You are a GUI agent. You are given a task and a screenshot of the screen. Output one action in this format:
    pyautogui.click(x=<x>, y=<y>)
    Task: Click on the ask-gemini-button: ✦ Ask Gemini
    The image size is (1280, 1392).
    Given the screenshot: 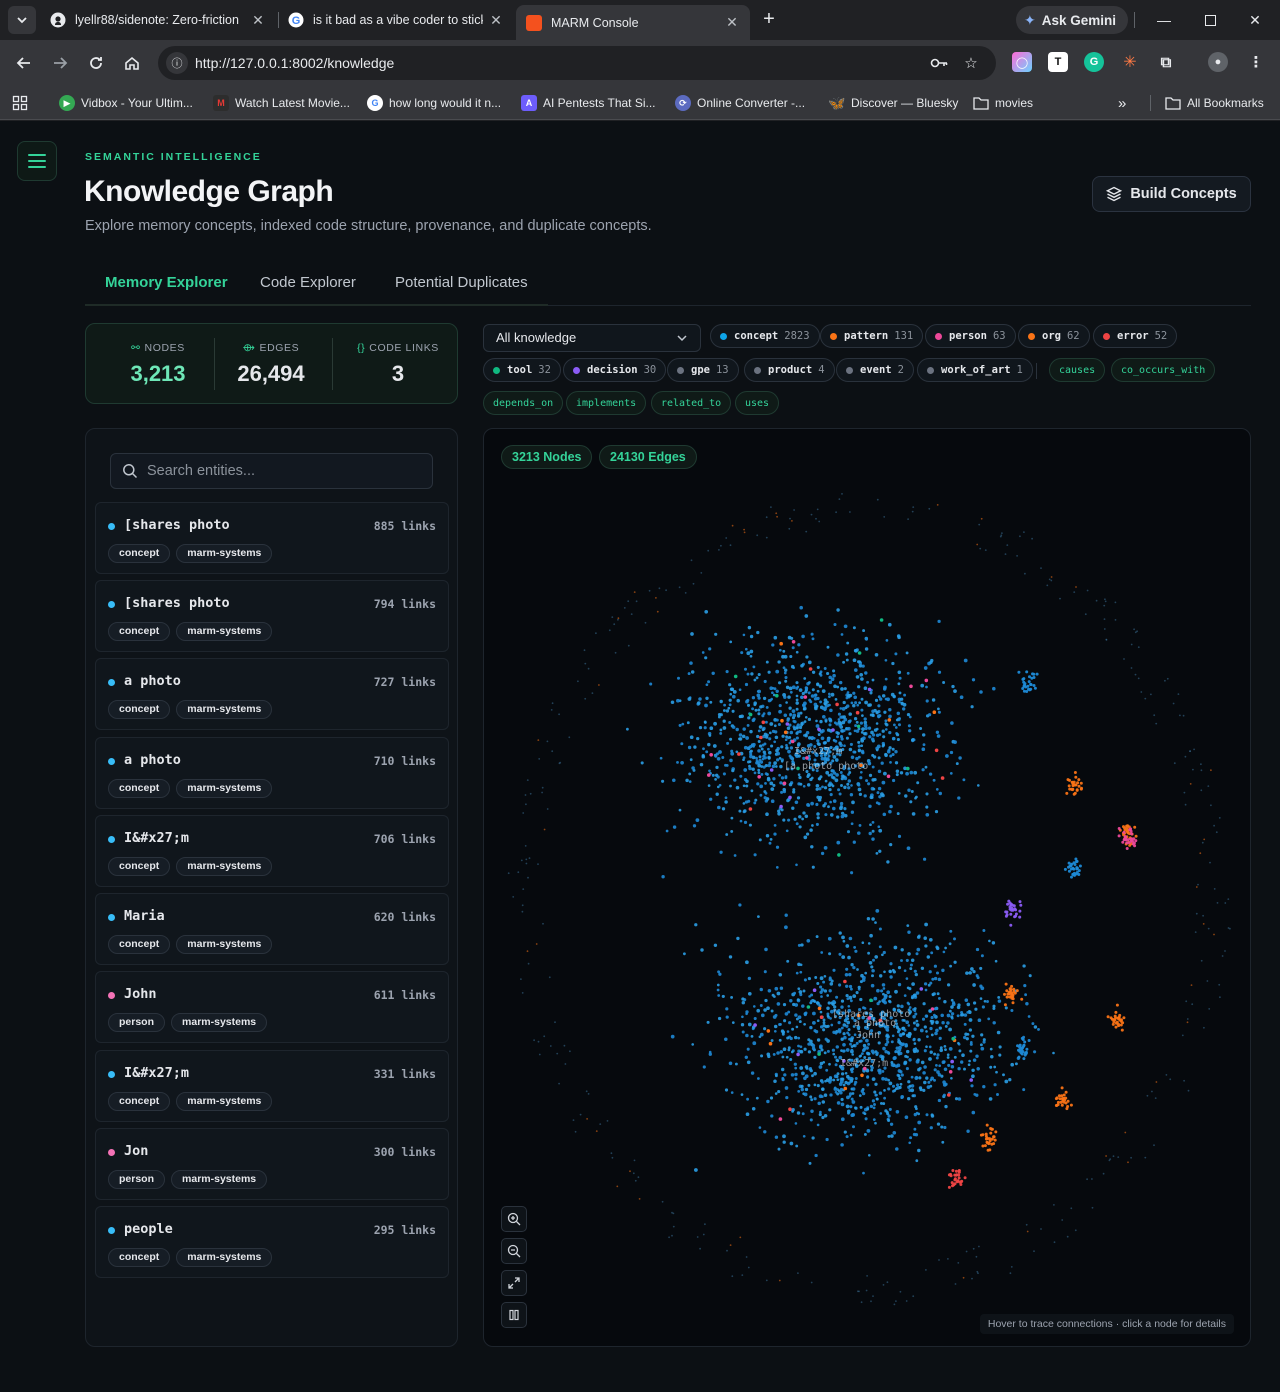 What is the action you would take?
    pyautogui.click(x=1072, y=20)
    